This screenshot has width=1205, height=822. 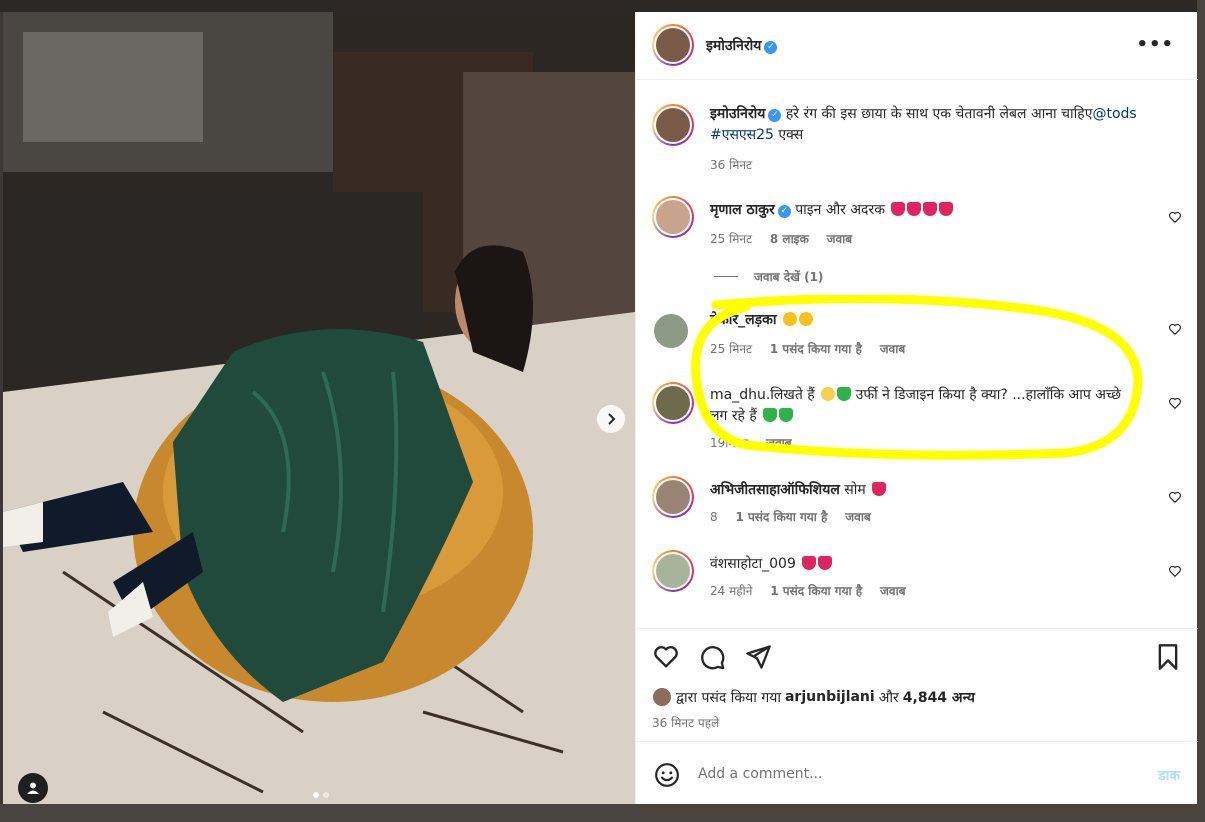 What do you see at coordinates (913, 774) in the screenshot?
I see `comment-input` at bounding box center [913, 774].